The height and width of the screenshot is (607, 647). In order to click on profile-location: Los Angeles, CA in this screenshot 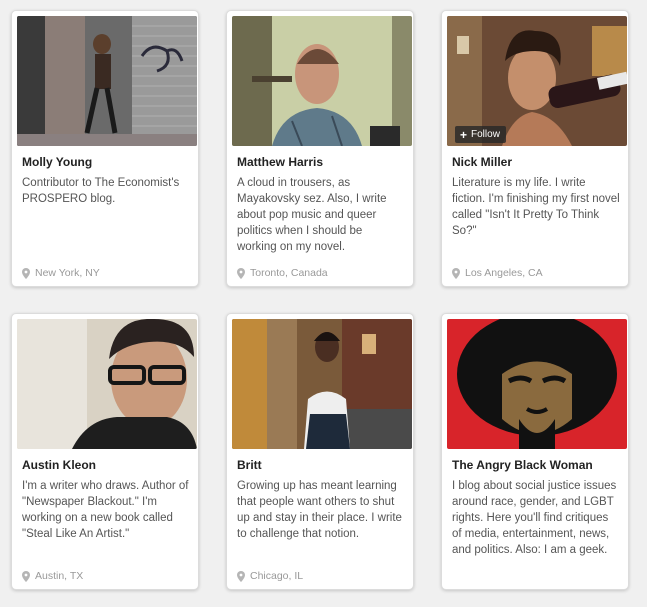, I will do `click(536, 273)`.